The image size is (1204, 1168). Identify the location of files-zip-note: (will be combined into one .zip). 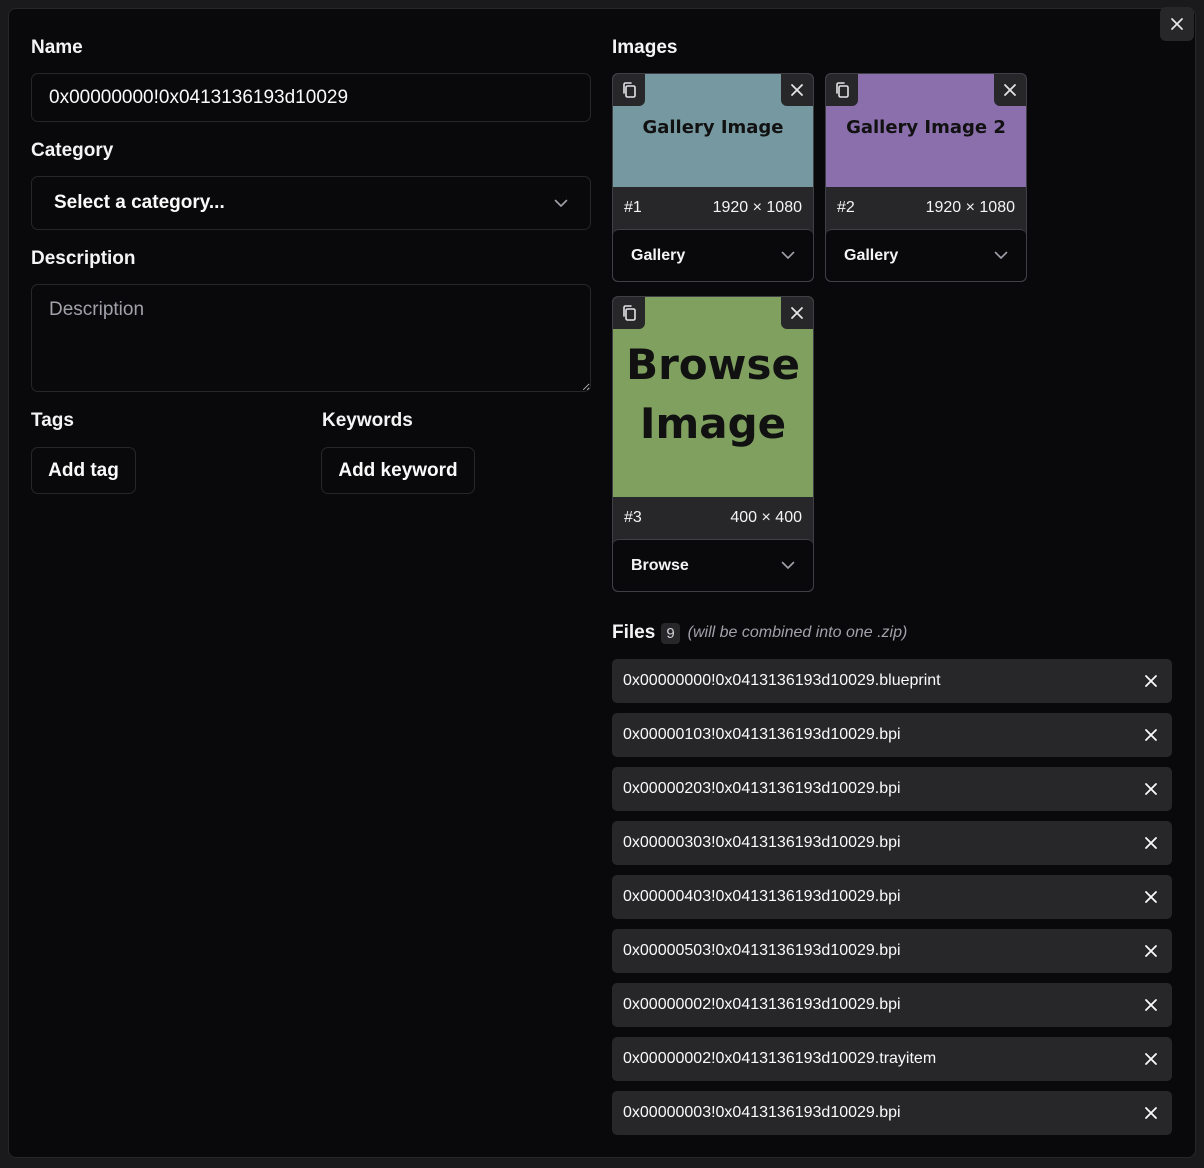
(797, 632).